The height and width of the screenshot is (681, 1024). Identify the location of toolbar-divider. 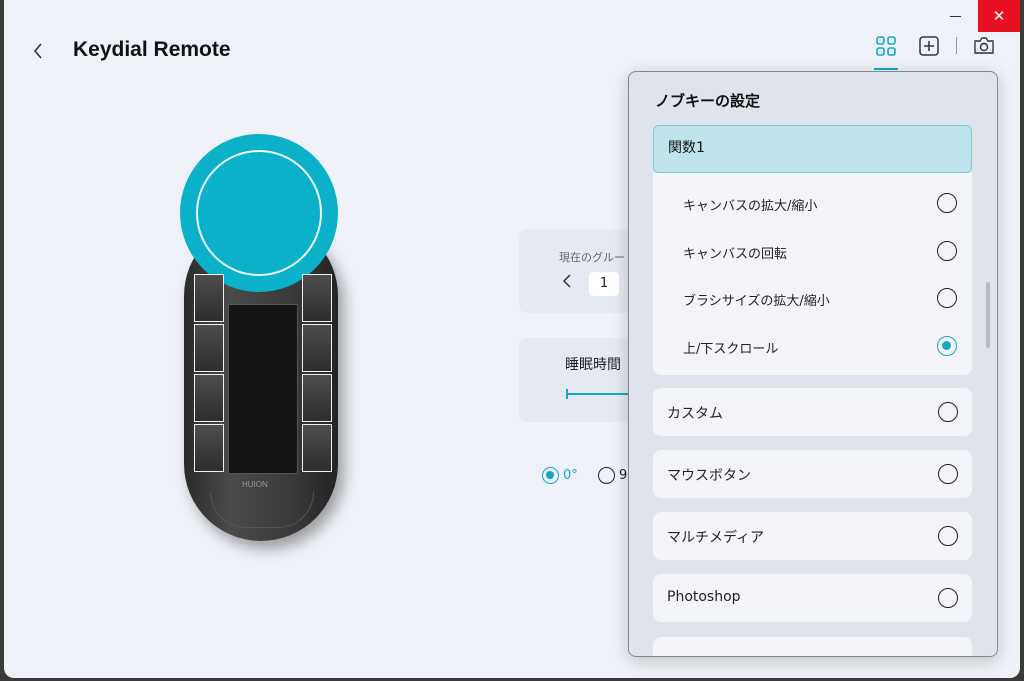
(956, 45).